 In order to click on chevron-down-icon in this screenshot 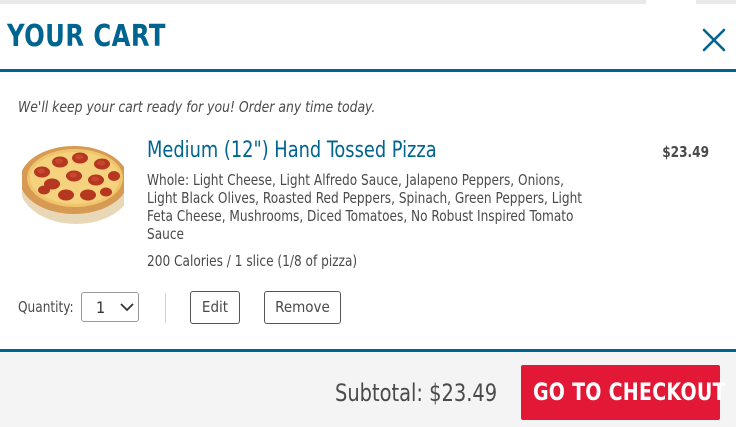, I will do `click(127, 307)`.